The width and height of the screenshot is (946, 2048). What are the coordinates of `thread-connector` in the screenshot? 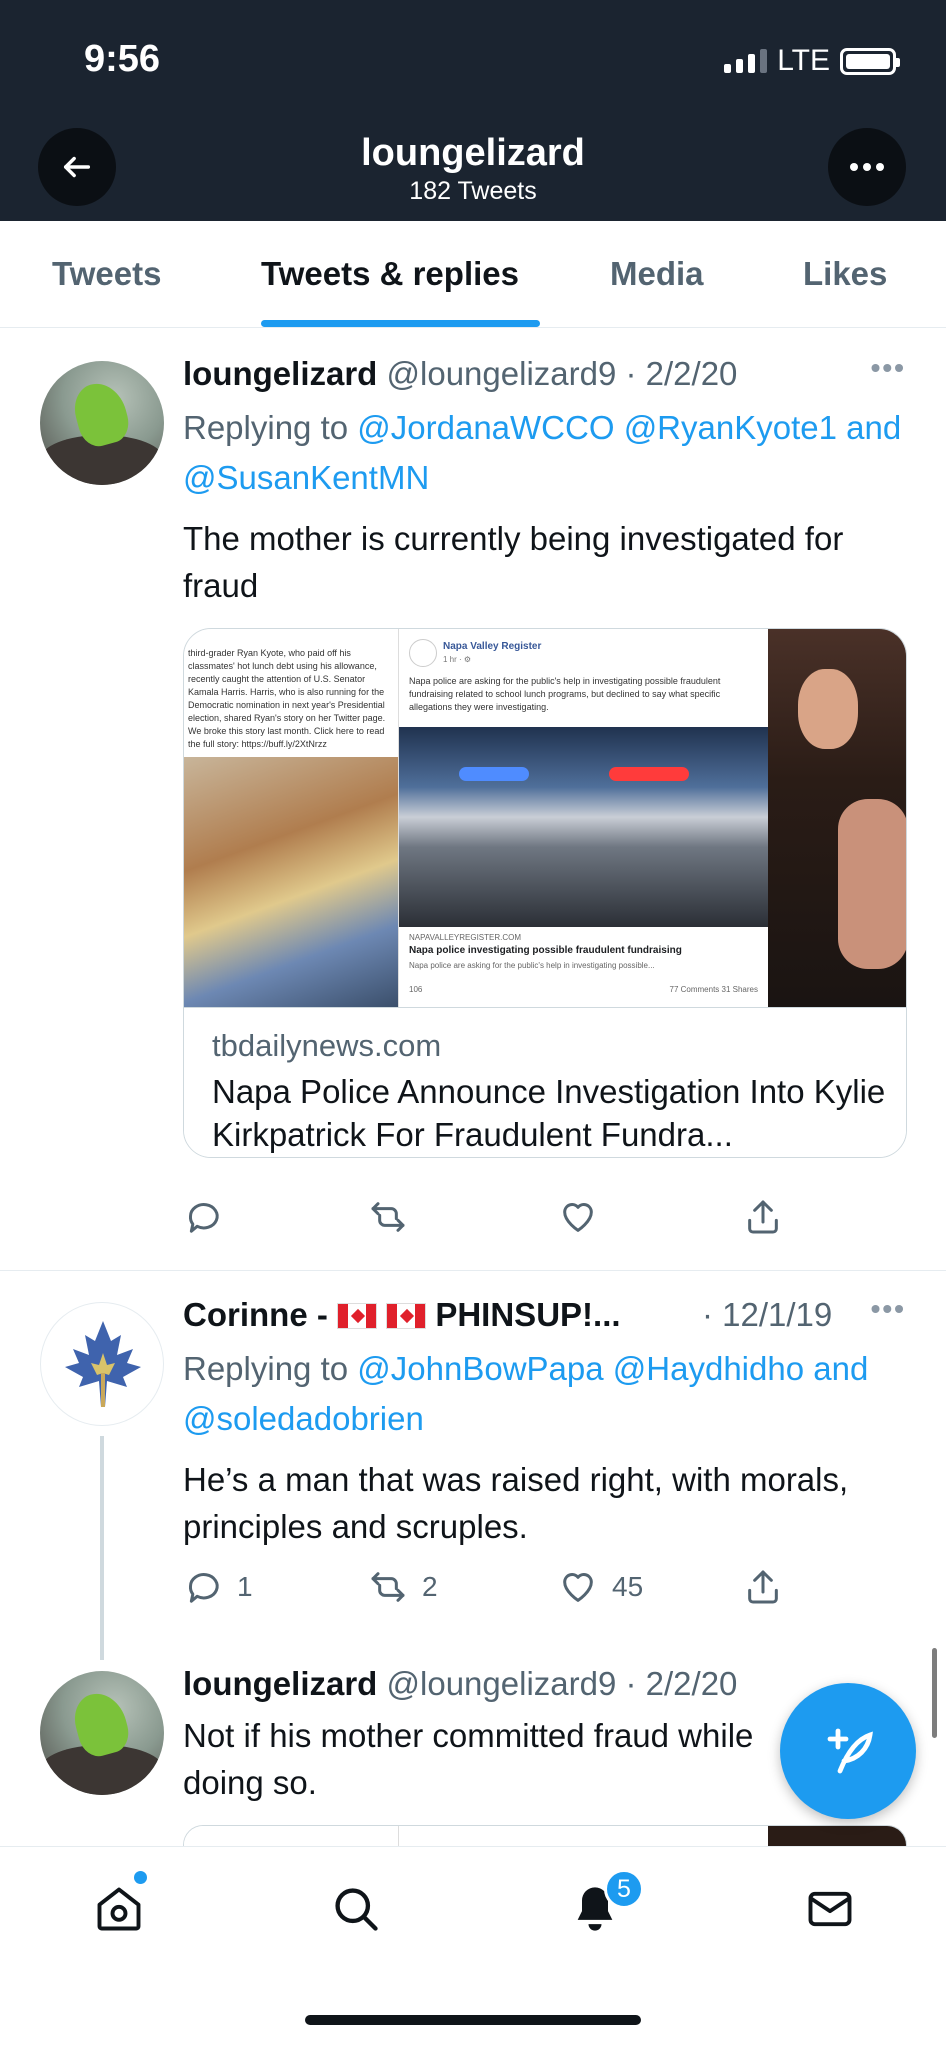 It's located at (102, 1548).